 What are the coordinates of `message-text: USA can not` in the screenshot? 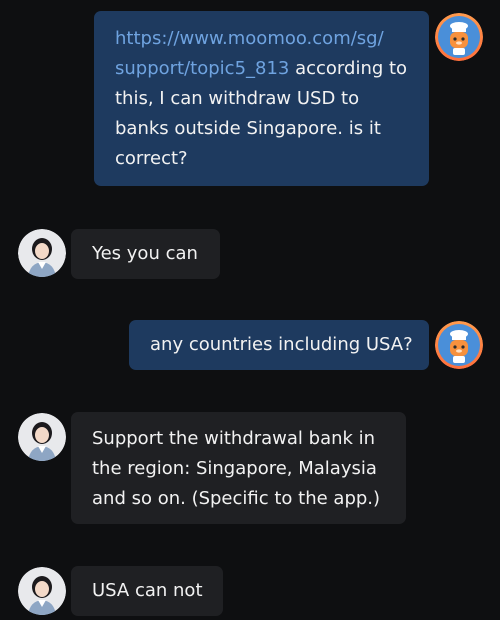 It's located at (147, 590).